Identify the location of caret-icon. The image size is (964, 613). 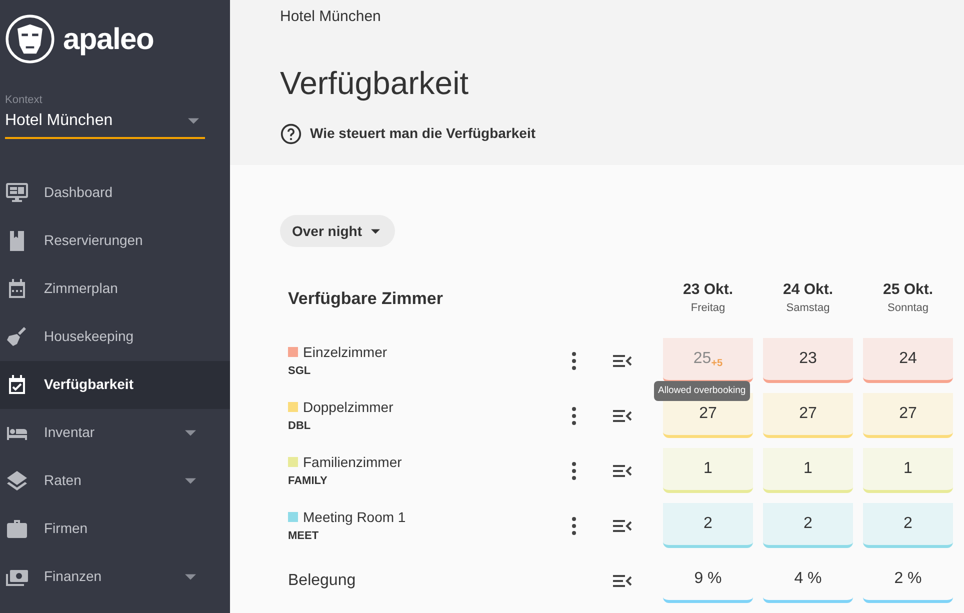
(375, 231).